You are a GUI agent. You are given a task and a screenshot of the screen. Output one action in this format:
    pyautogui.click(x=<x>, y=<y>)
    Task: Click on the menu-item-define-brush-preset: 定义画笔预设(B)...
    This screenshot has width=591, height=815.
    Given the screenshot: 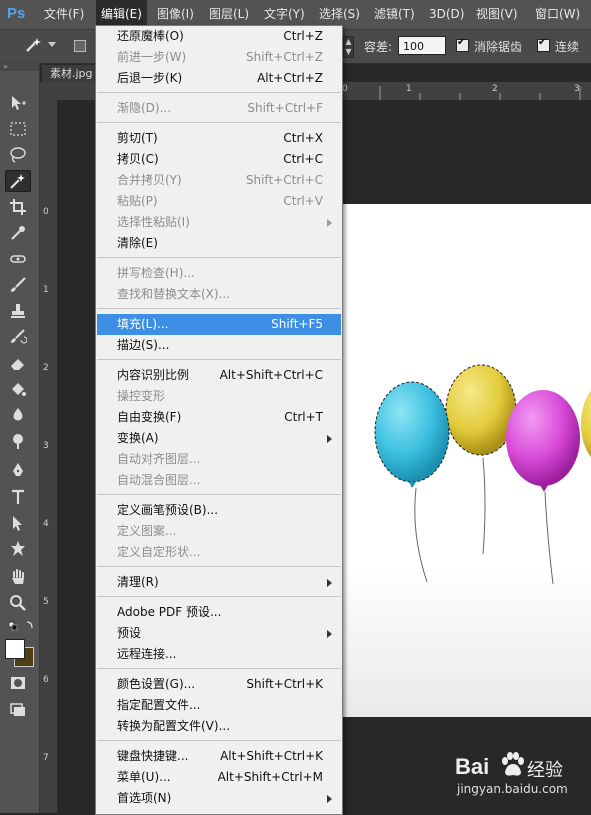 What is the action you would take?
    pyautogui.click(x=219, y=510)
    